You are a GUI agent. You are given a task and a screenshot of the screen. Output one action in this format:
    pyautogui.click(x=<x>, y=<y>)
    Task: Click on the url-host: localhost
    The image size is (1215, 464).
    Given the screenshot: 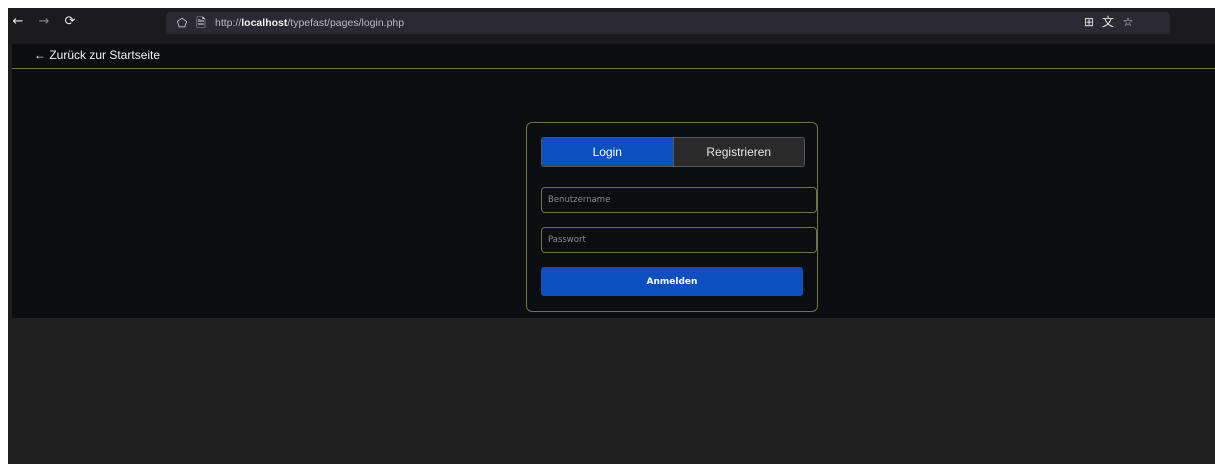 What is the action you would take?
    pyautogui.click(x=264, y=23)
    